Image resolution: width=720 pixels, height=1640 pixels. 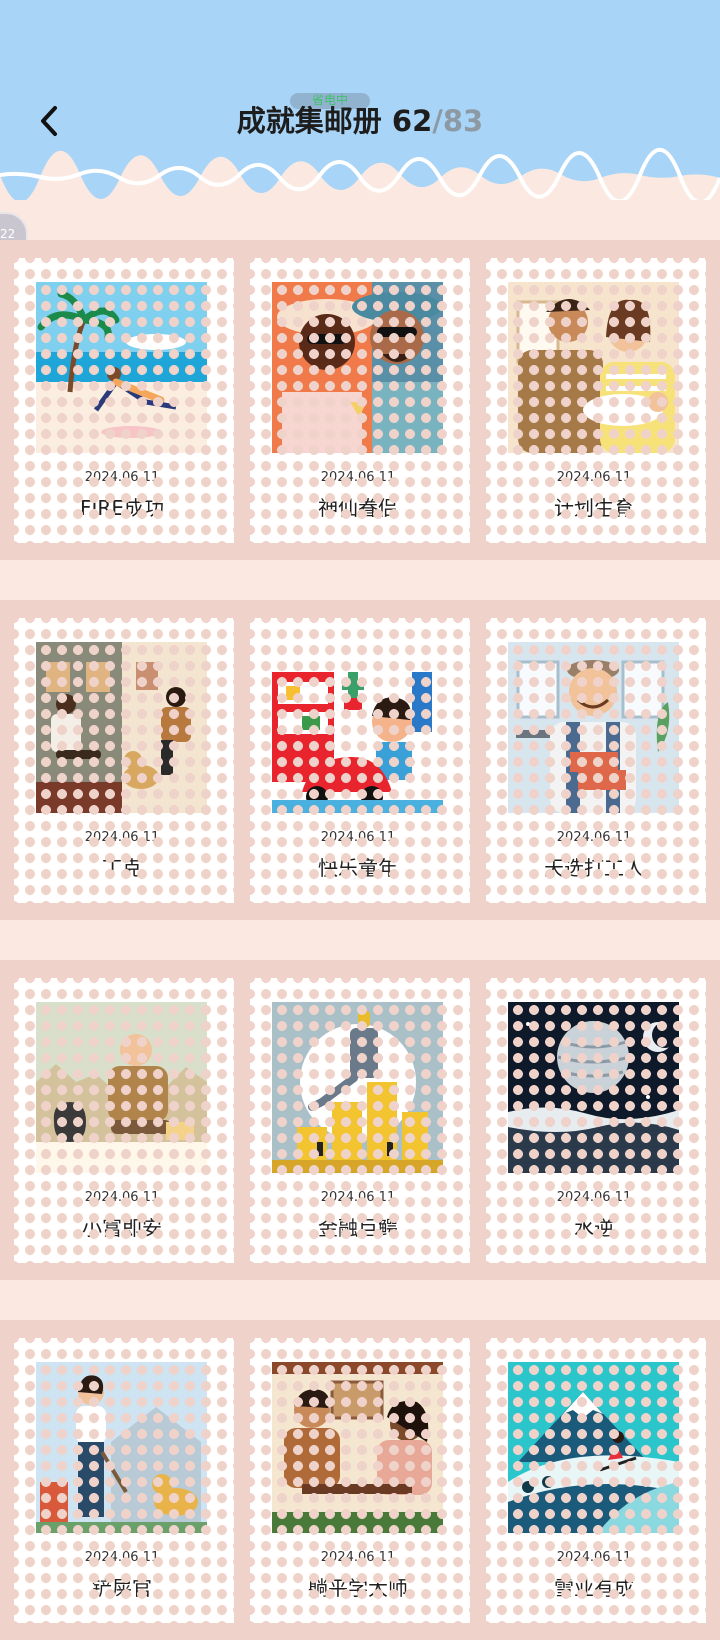 What do you see at coordinates (122, 1588) in the screenshot?
I see `stamp-name: 铲屎官` at bounding box center [122, 1588].